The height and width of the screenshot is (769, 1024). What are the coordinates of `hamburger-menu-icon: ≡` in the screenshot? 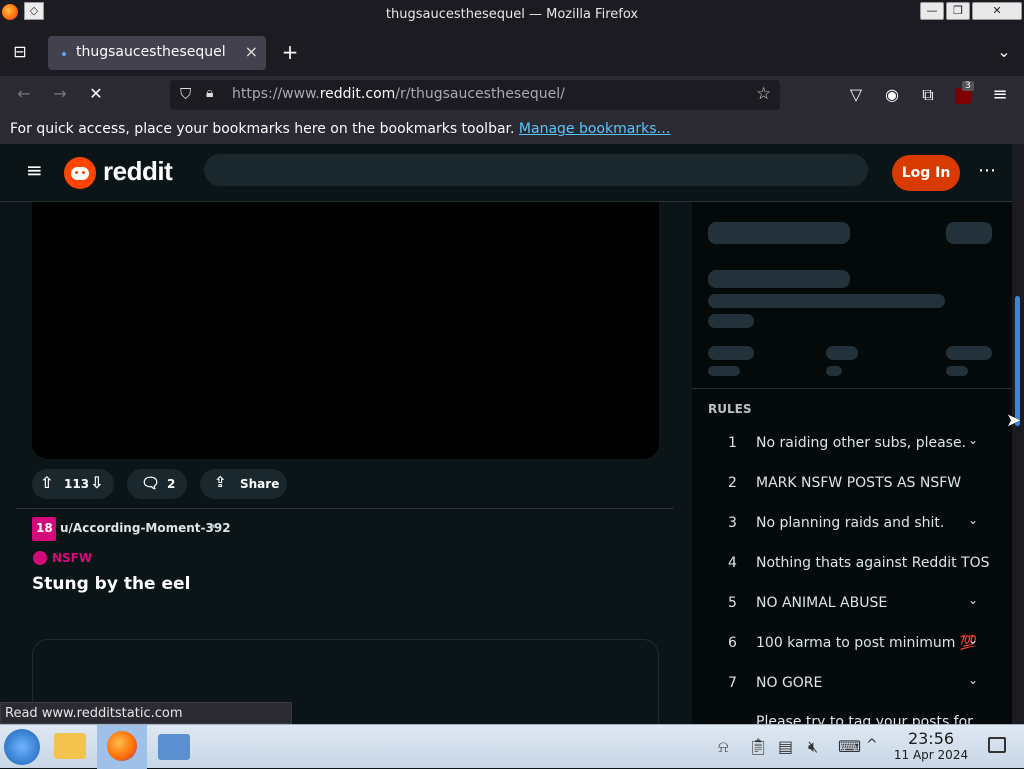 It's located at (36, 170).